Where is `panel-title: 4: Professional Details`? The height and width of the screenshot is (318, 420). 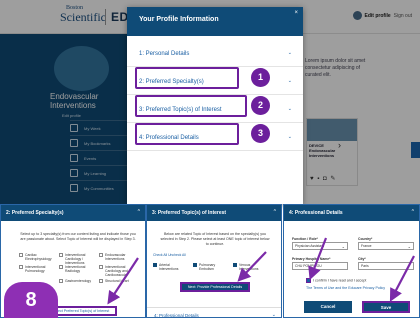 panel-title: 4: Professional Details is located at coordinates (316, 213).